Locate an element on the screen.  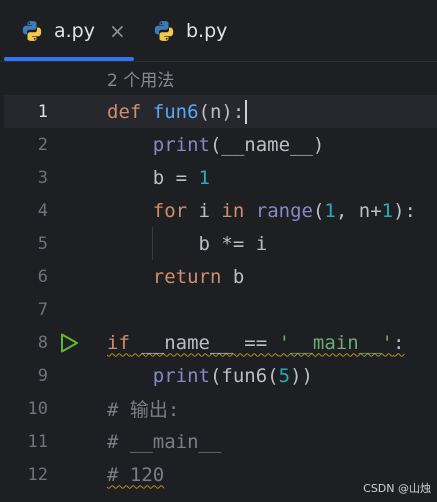
gutter-line: 6 is located at coordinates (51, 276).